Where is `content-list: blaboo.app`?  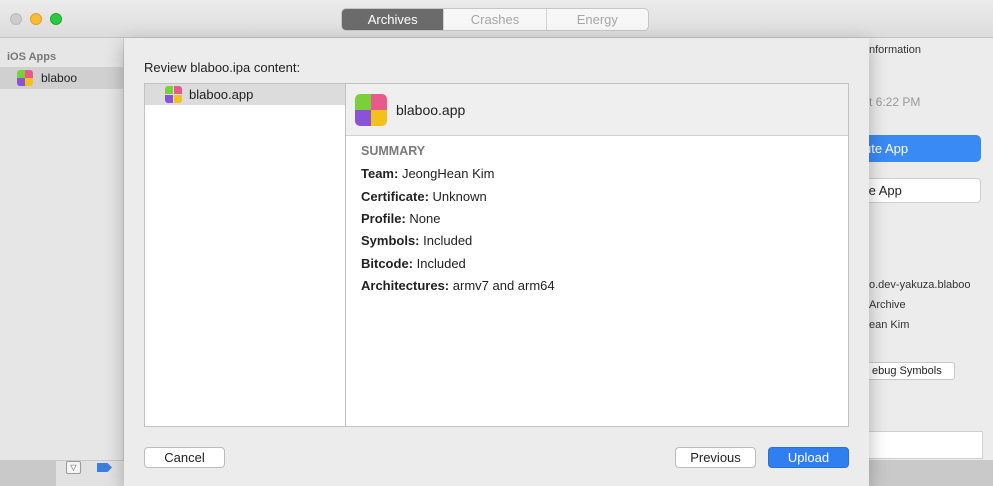 content-list: blaboo.app is located at coordinates (245, 255).